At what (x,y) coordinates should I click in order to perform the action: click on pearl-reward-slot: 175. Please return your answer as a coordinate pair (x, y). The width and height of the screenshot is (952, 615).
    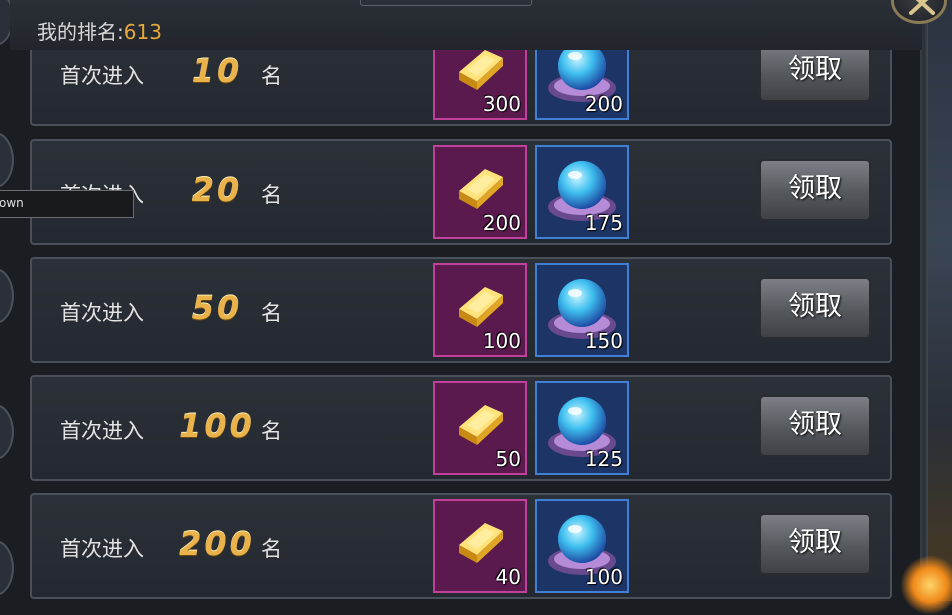
    Looking at the image, I should click on (582, 192).